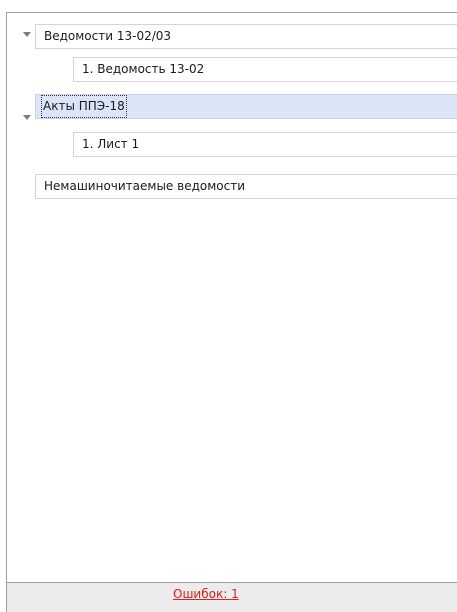  Describe the element at coordinates (265, 69) in the screenshot. I see `tree-item-vedomost: 1. Ведомость 13-02` at that location.